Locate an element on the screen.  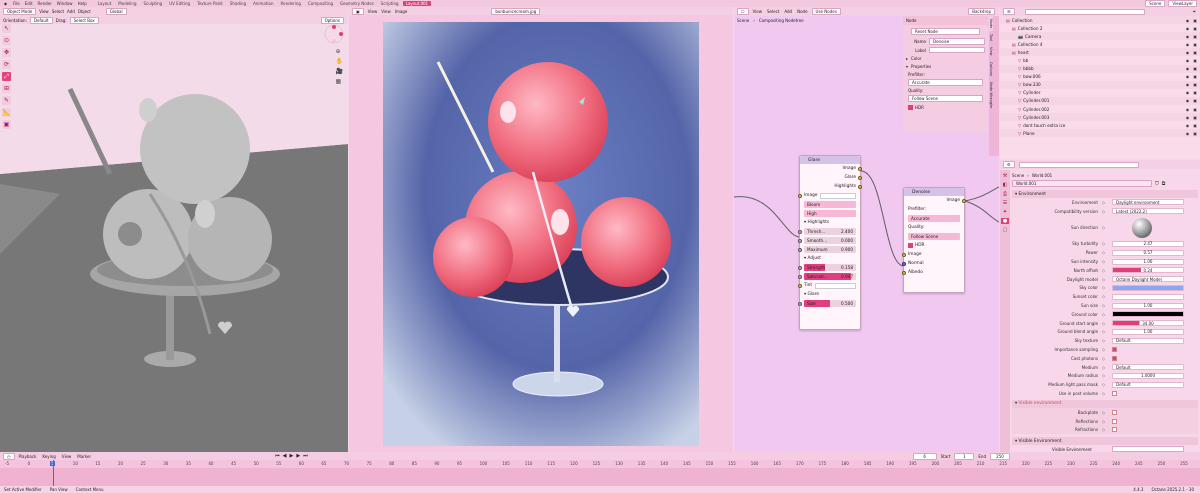
end-frame-field: 250 is located at coordinates (1000, 456).